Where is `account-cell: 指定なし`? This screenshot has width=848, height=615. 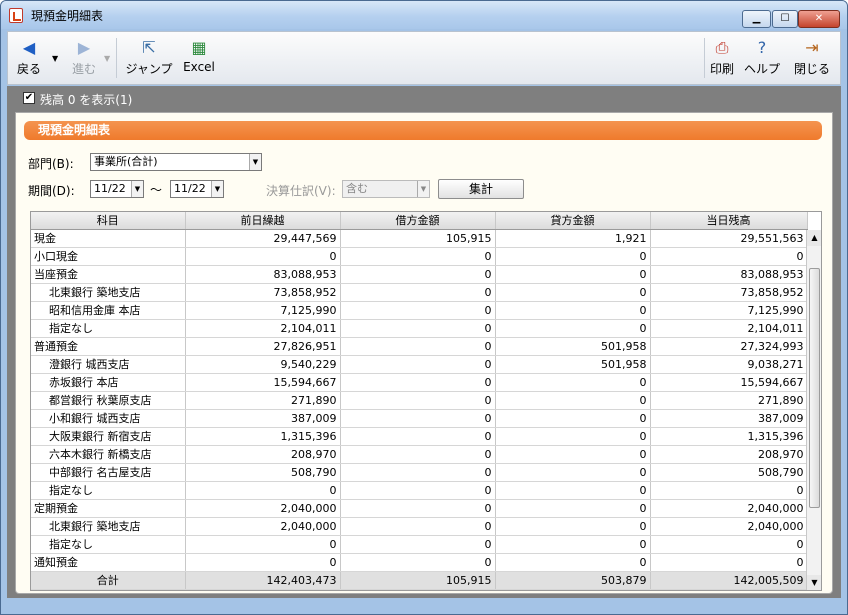
account-cell: 指定なし is located at coordinates (108, 490).